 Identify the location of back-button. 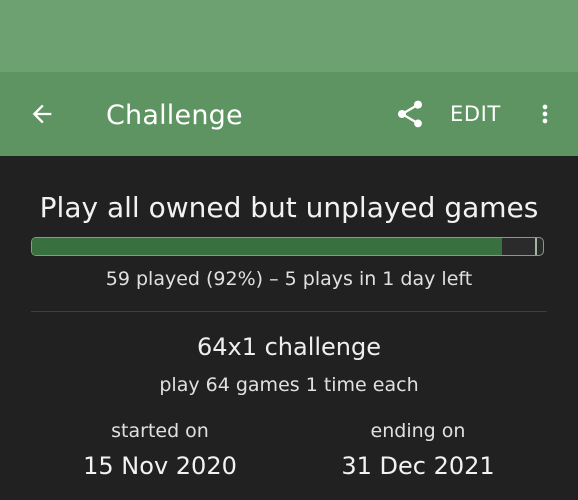
(42, 114).